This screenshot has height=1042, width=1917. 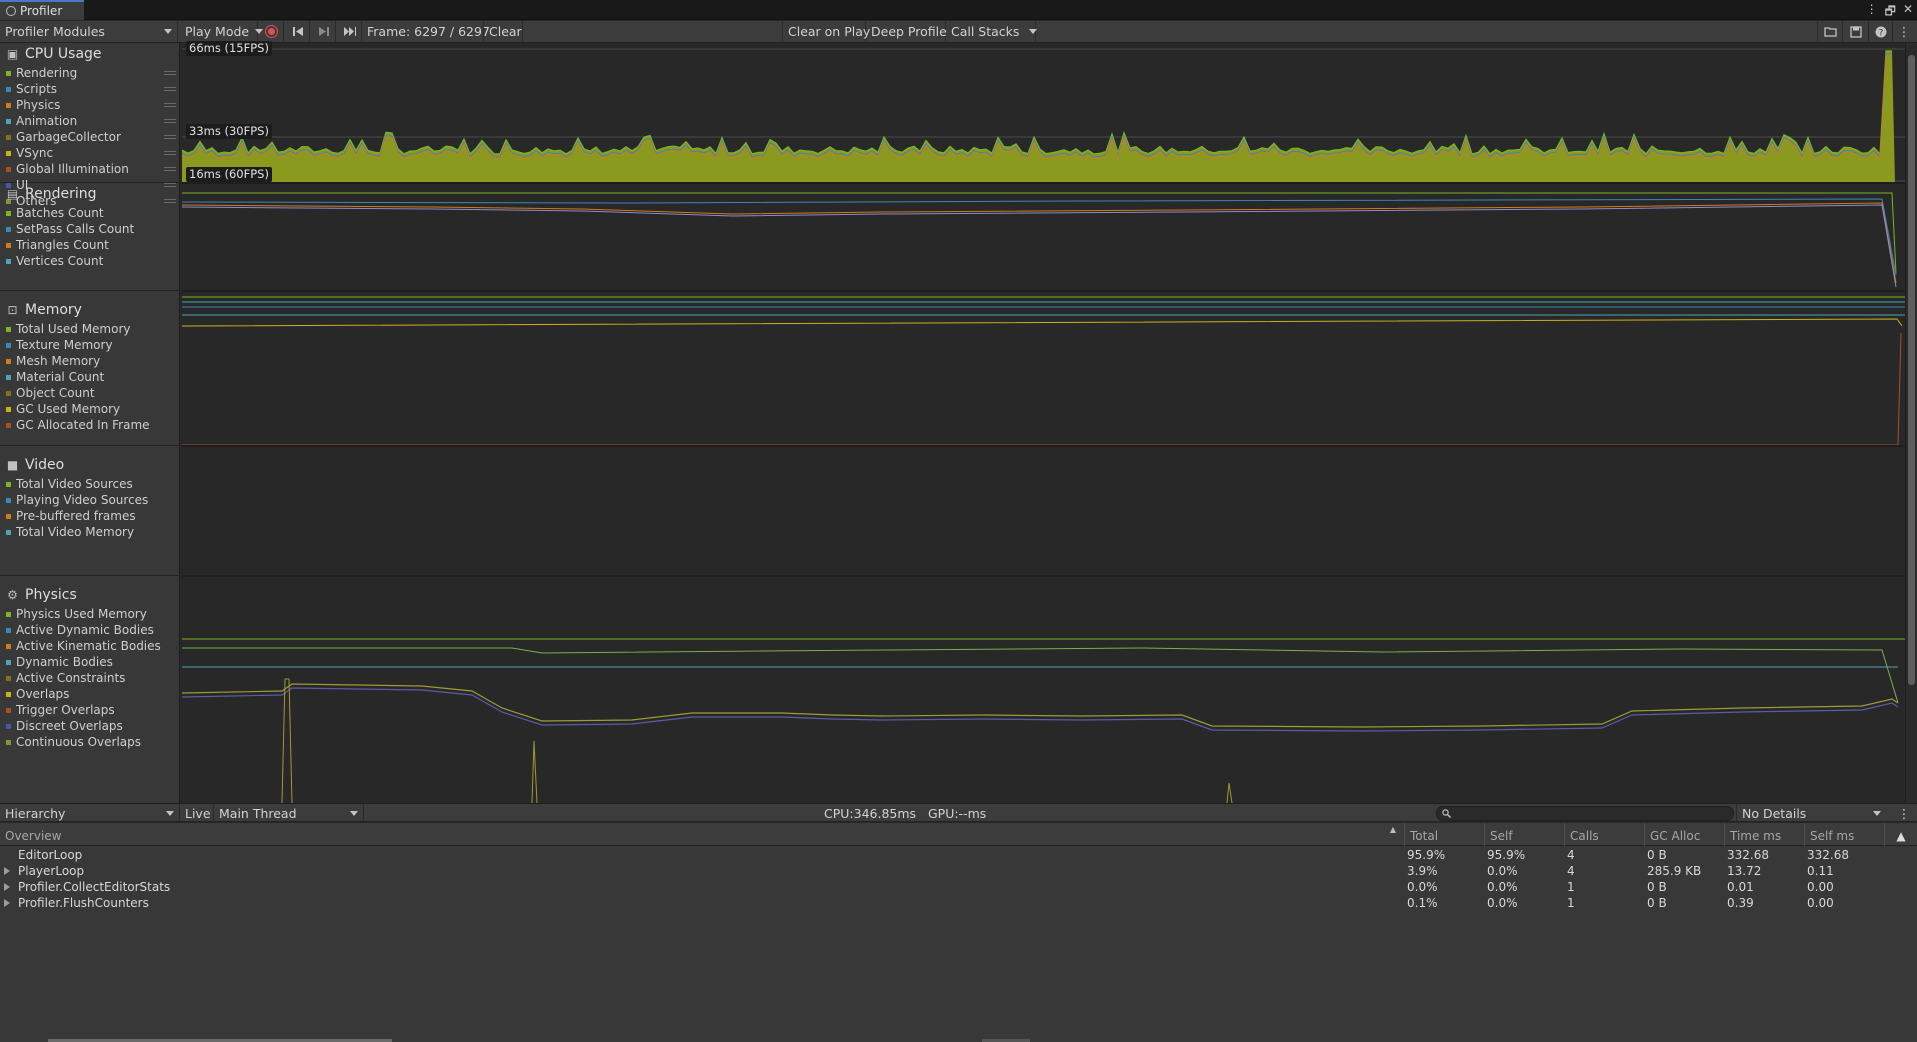 I want to click on search-input, so click(x=1585, y=813).